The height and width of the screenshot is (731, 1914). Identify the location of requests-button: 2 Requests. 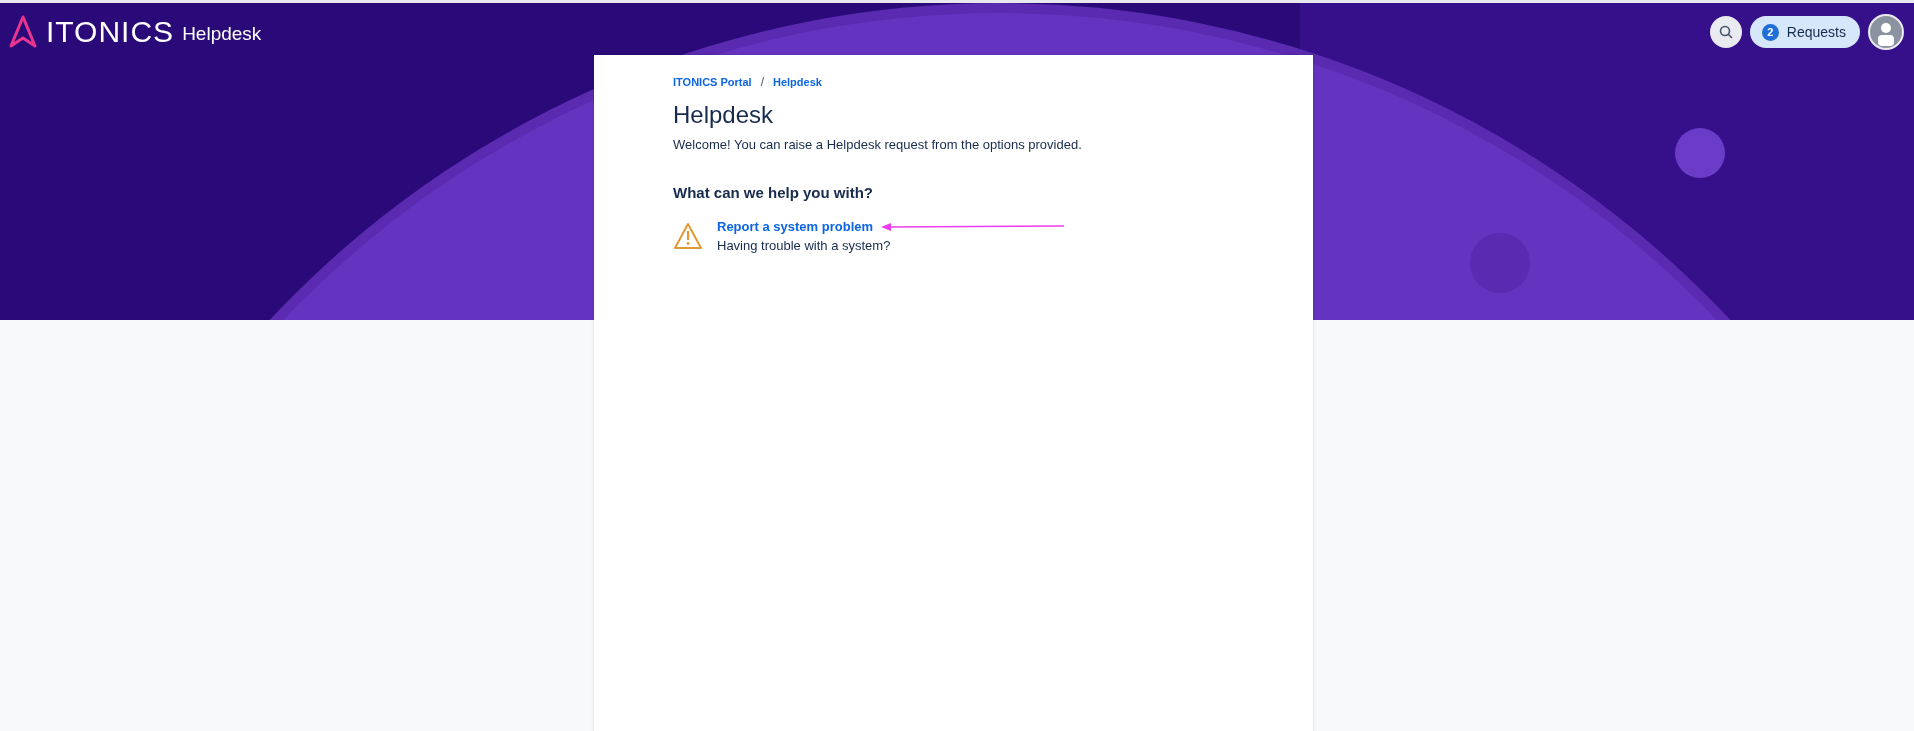
(1804, 32).